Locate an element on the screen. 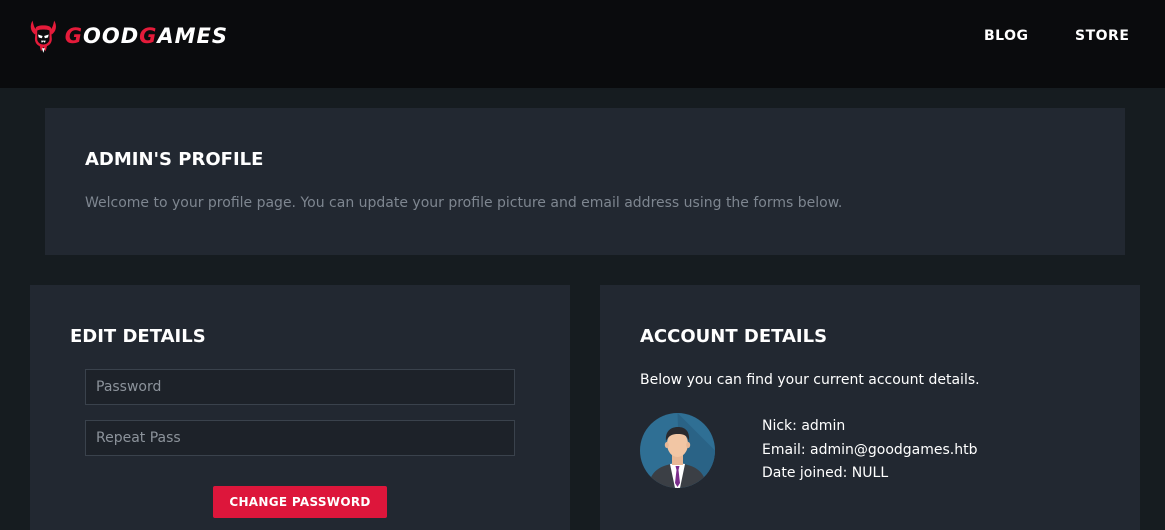  site-logo: GOODGAMES is located at coordinates (128, 36).